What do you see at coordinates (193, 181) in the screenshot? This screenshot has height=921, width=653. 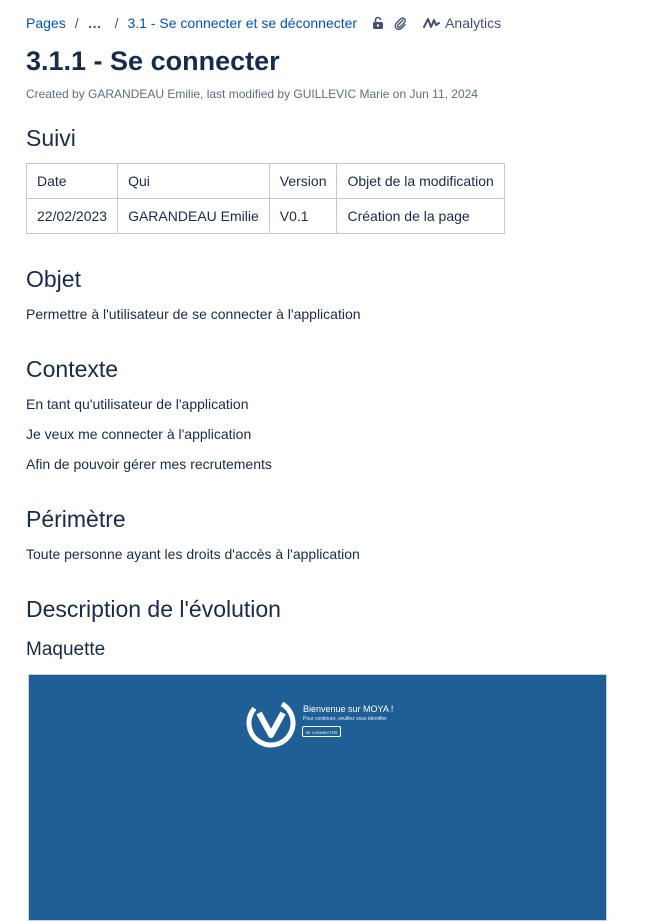 I see `table-header-cell: Qui` at bounding box center [193, 181].